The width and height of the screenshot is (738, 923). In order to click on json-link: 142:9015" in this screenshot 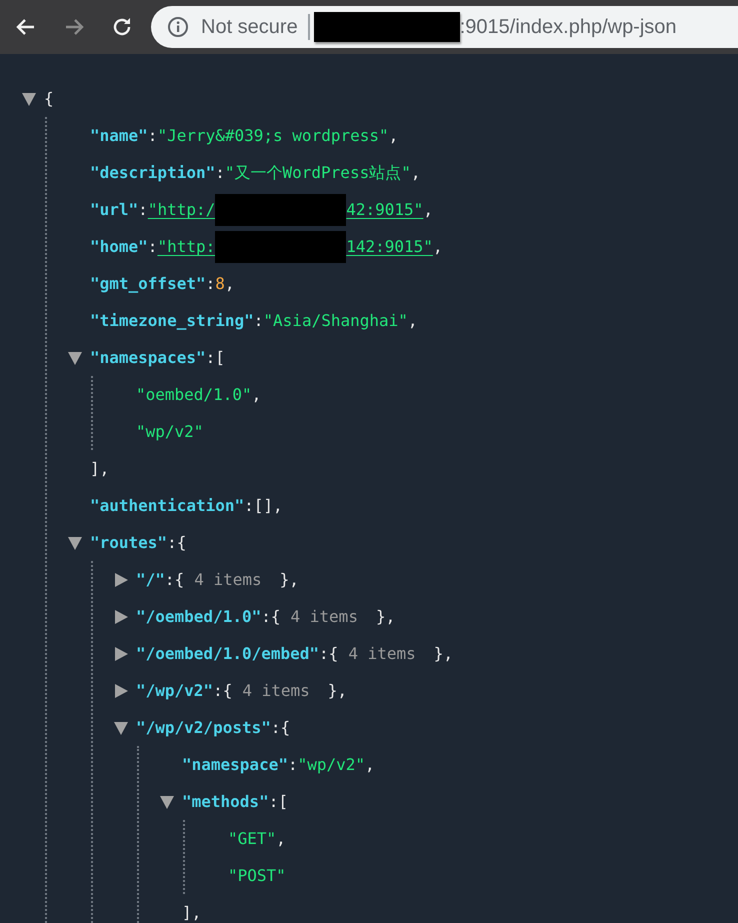, I will do `click(389, 246)`.